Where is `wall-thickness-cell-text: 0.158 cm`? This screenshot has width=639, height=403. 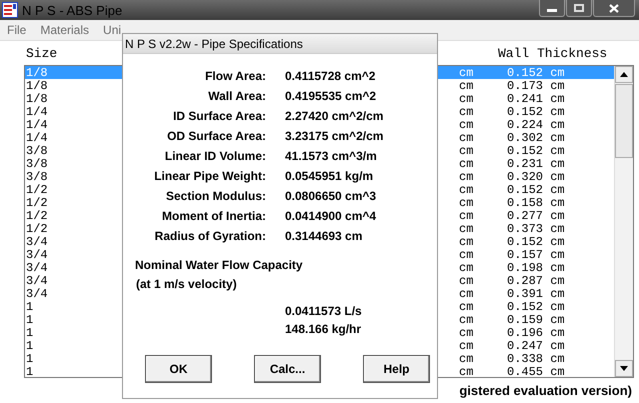 wall-thickness-cell-text: 0.158 cm is located at coordinates (536, 203).